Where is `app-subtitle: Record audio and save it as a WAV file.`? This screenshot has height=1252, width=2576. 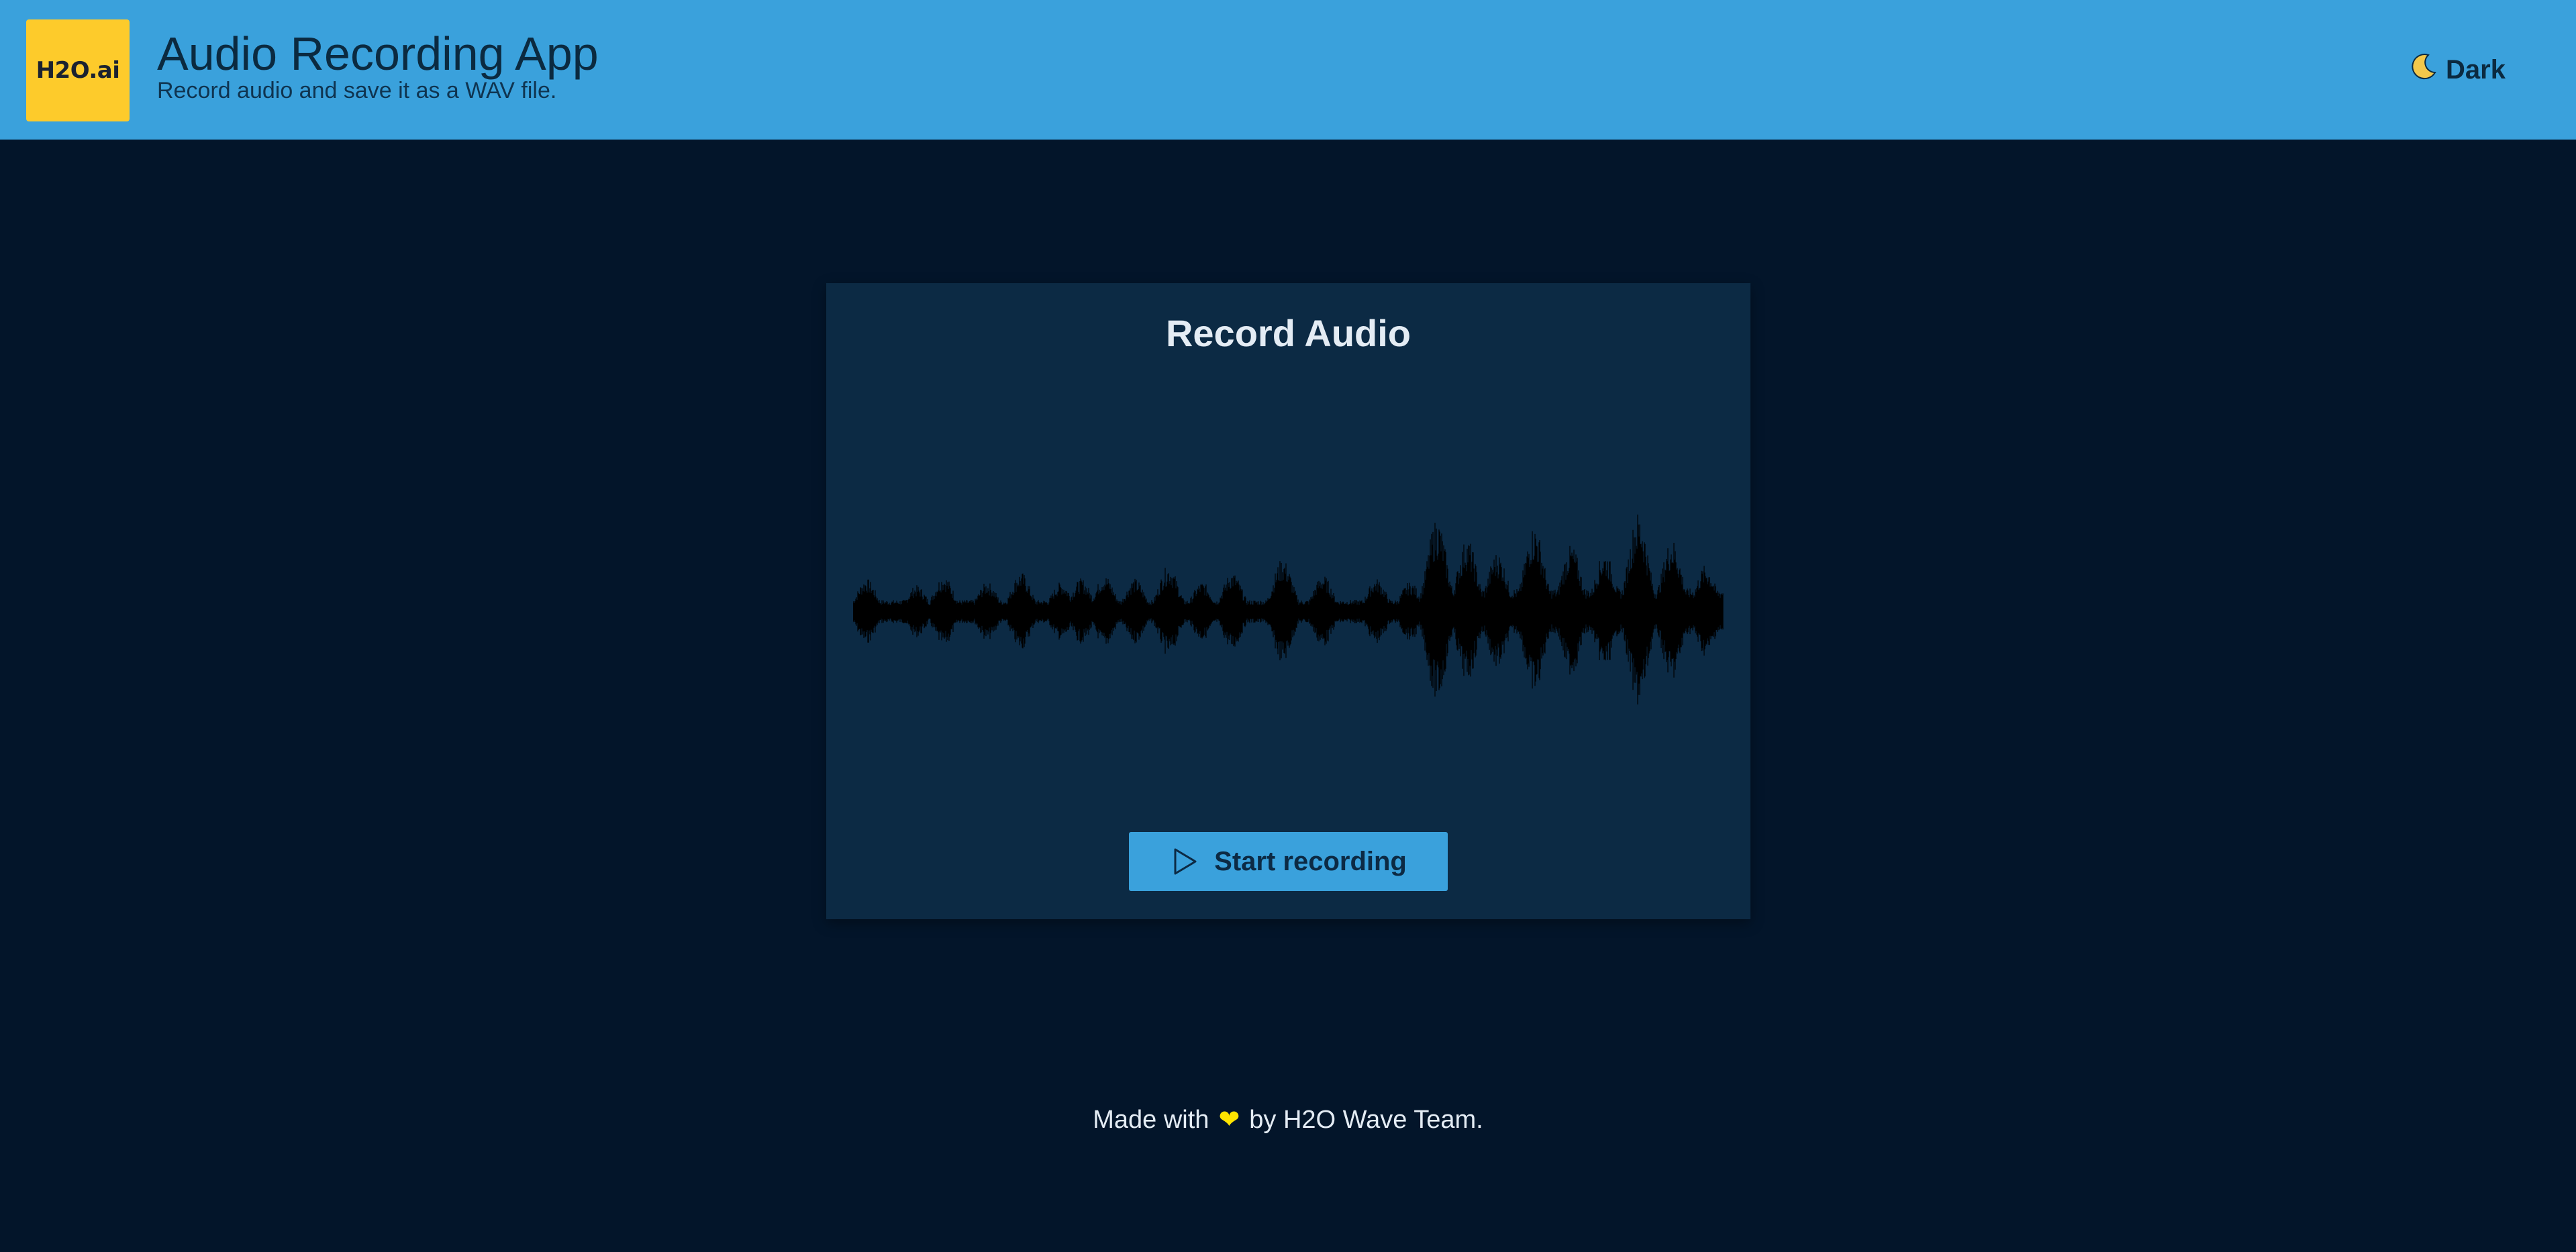
app-subtitle: Record audio and save it as a WAV file. is located at coordinates (357, 90).